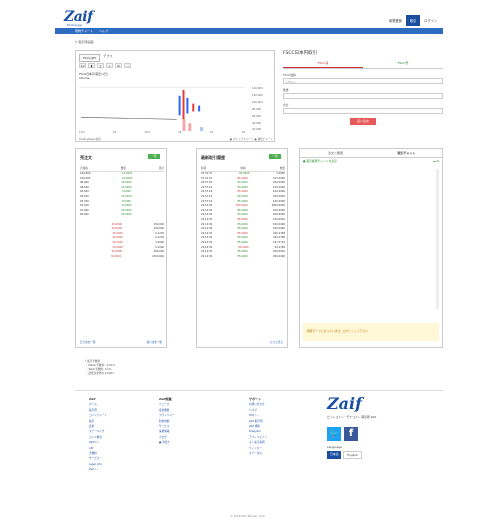 This screenshot has width=496, height=529. What do you see at coordinates (128, 118) in the screenshot?
I see `price-line` at bounding box center [128, 118].